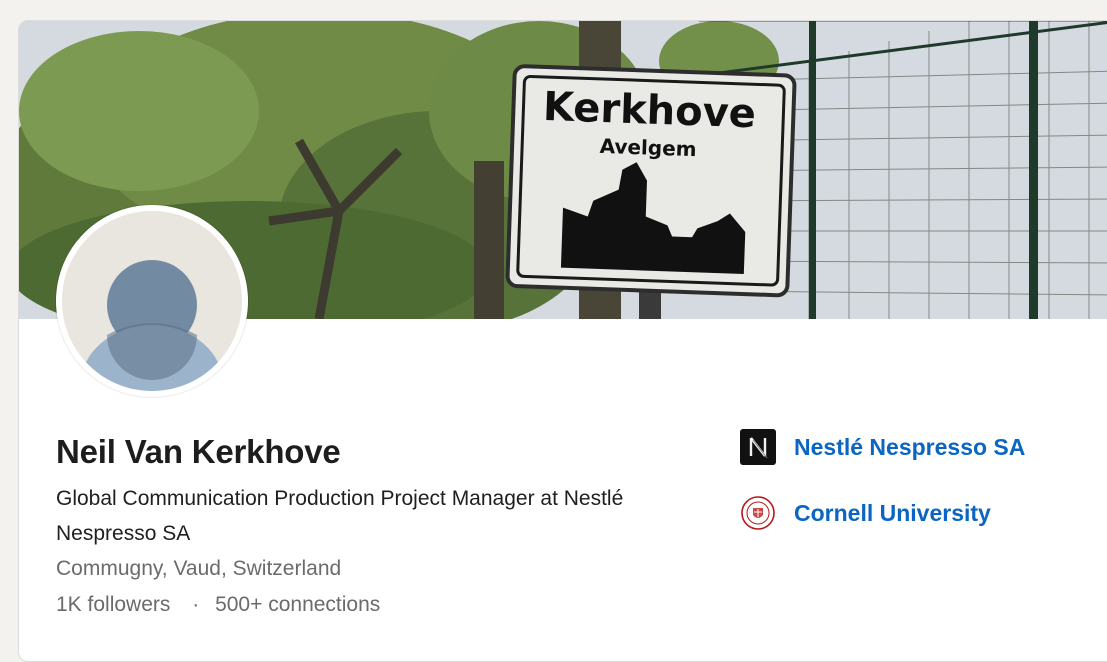  I want to click on current-company-name: Nestlé Nespresso SA, so click(910, 446).